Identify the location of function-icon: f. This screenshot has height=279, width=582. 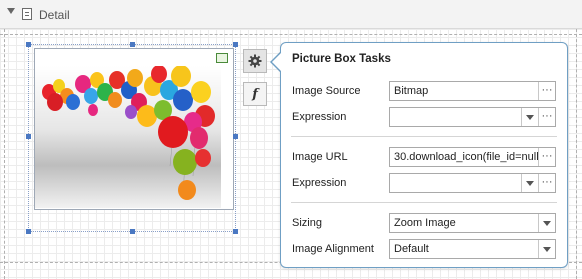
(255, 94).